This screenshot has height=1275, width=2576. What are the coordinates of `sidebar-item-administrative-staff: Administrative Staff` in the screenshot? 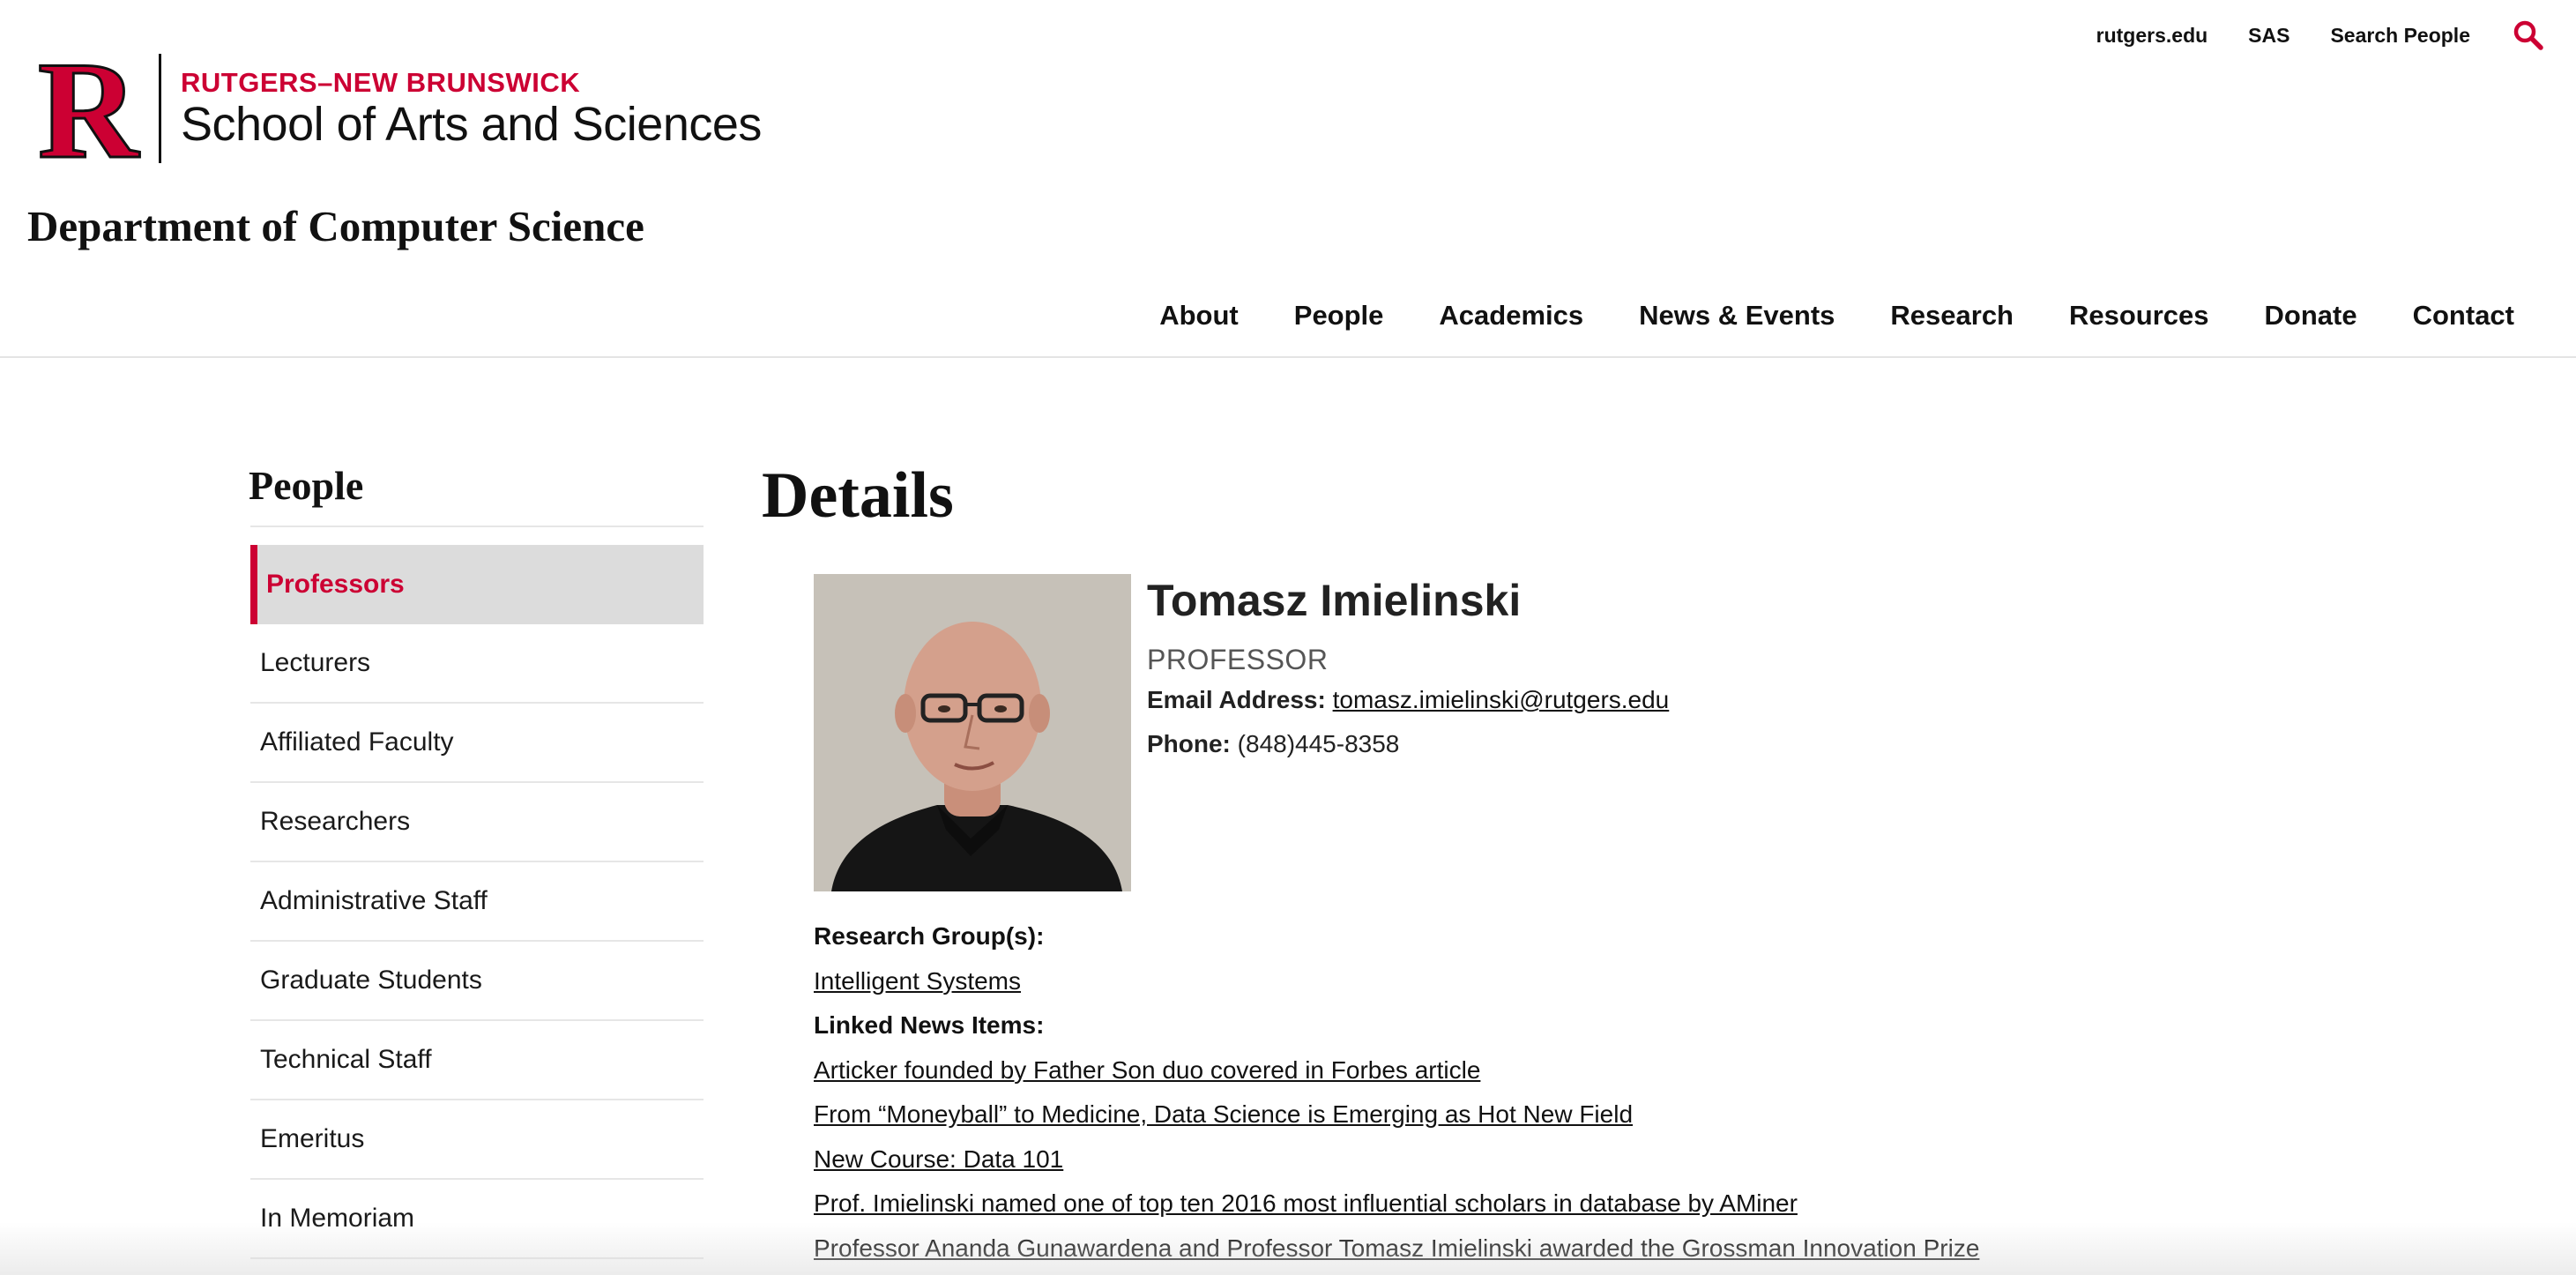 It's located at (477, 902).